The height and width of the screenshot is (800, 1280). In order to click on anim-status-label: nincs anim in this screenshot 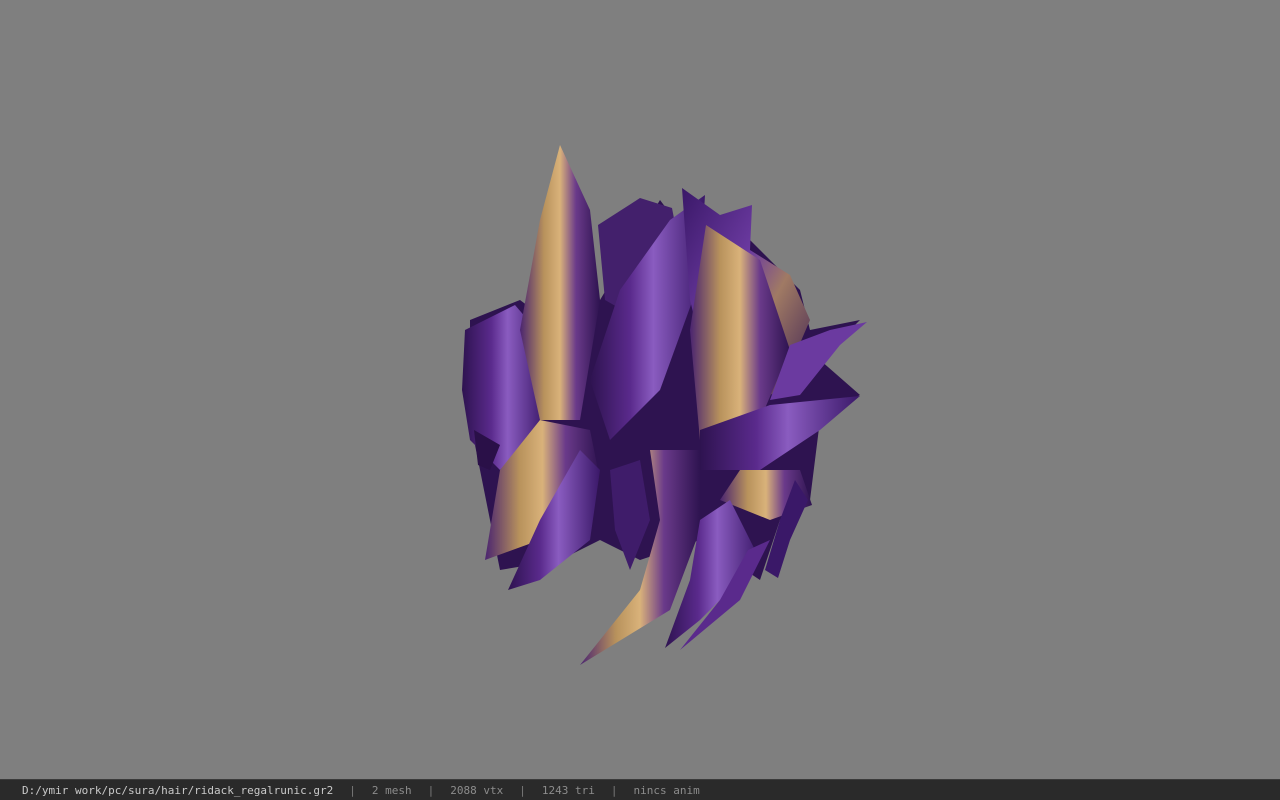, I will do `click(666, 790)`.